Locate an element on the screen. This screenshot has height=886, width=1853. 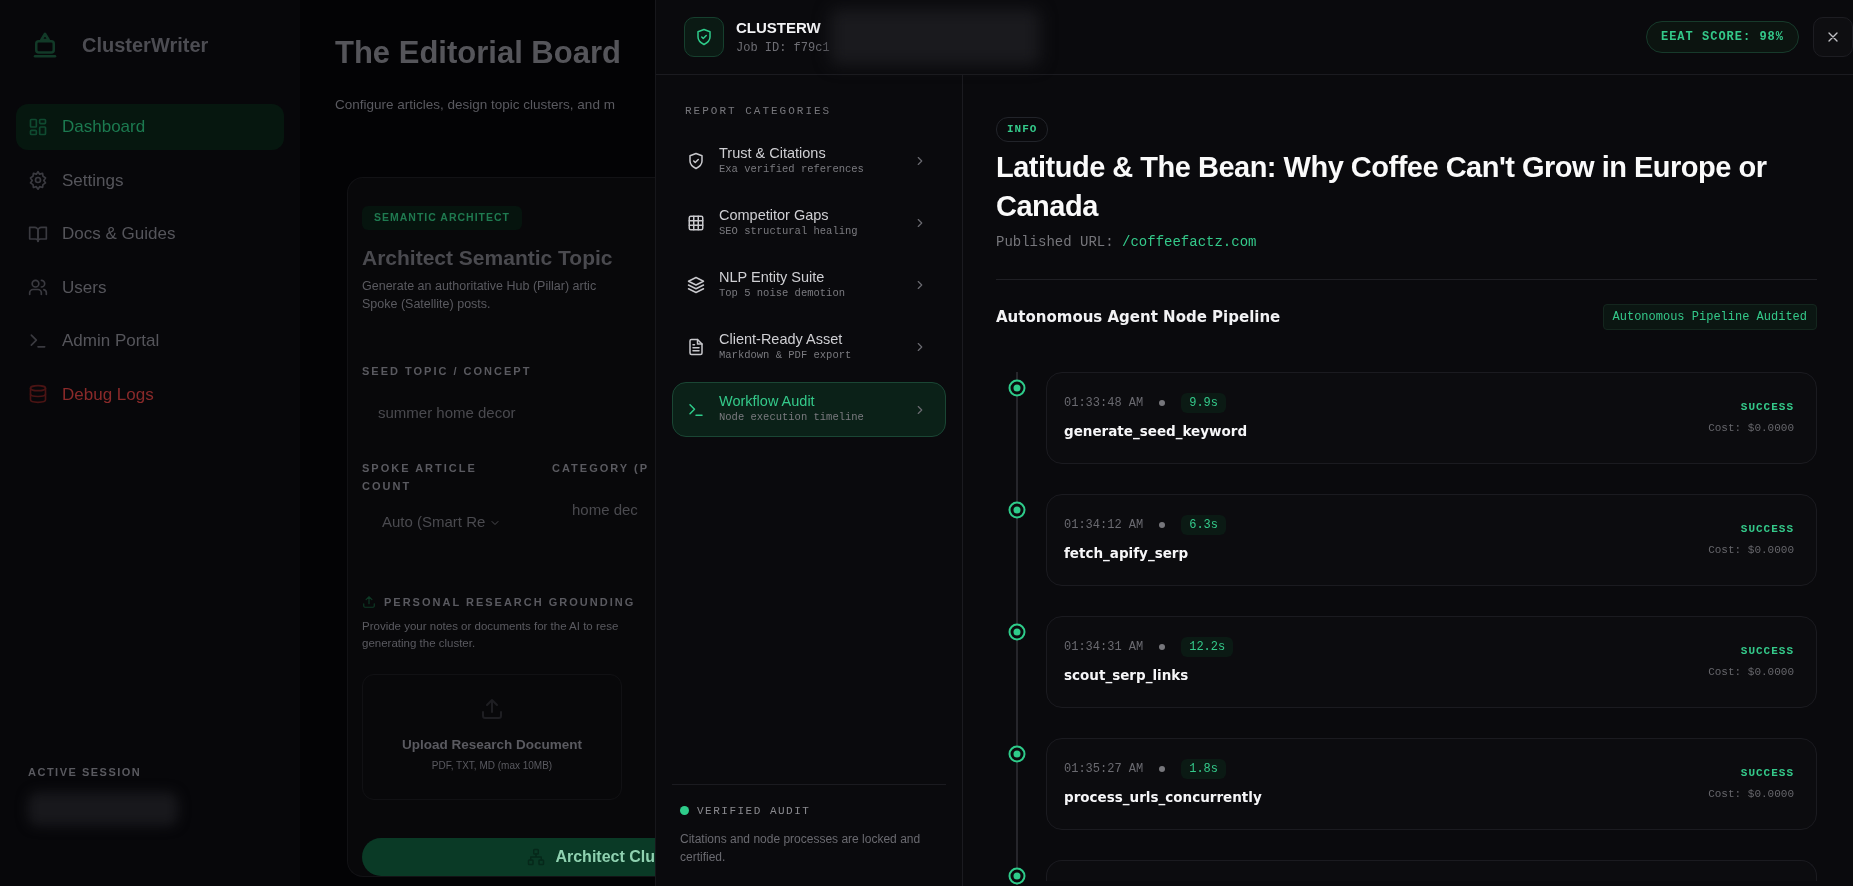
upload-title: Upload Research Document is located at coordinates (491, 744).